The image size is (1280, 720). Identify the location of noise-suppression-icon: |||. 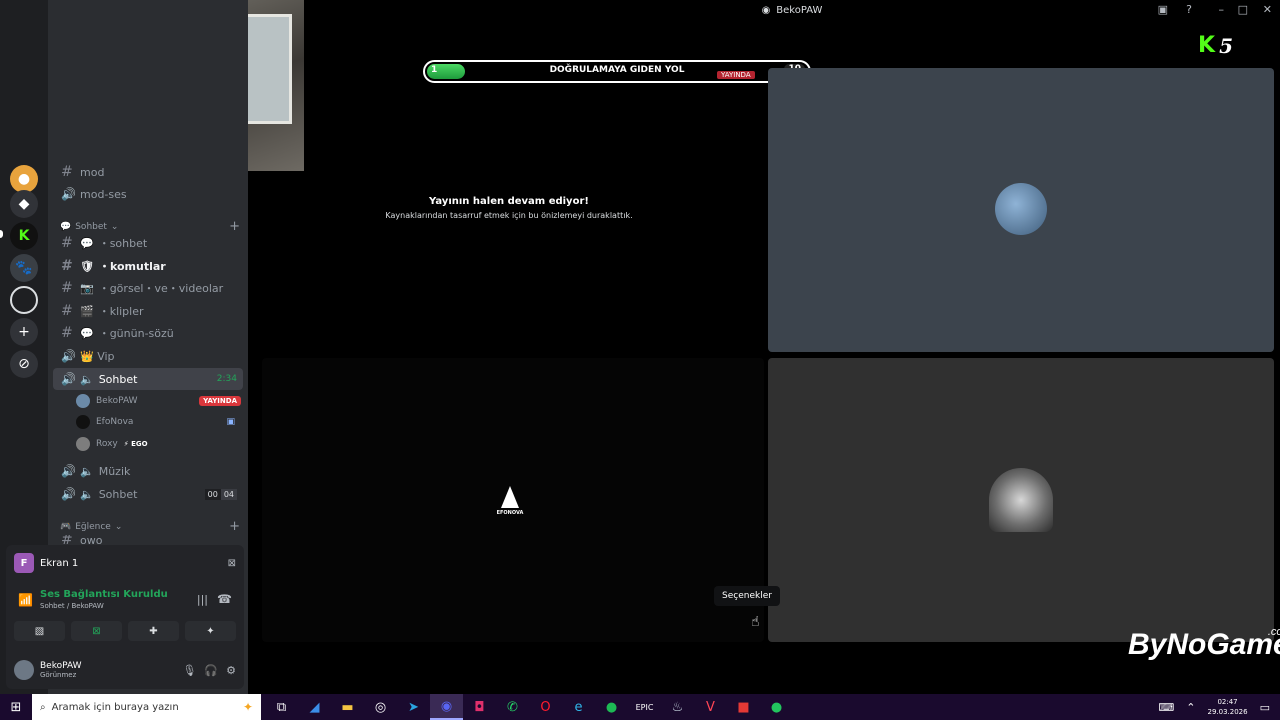
(202, 599).